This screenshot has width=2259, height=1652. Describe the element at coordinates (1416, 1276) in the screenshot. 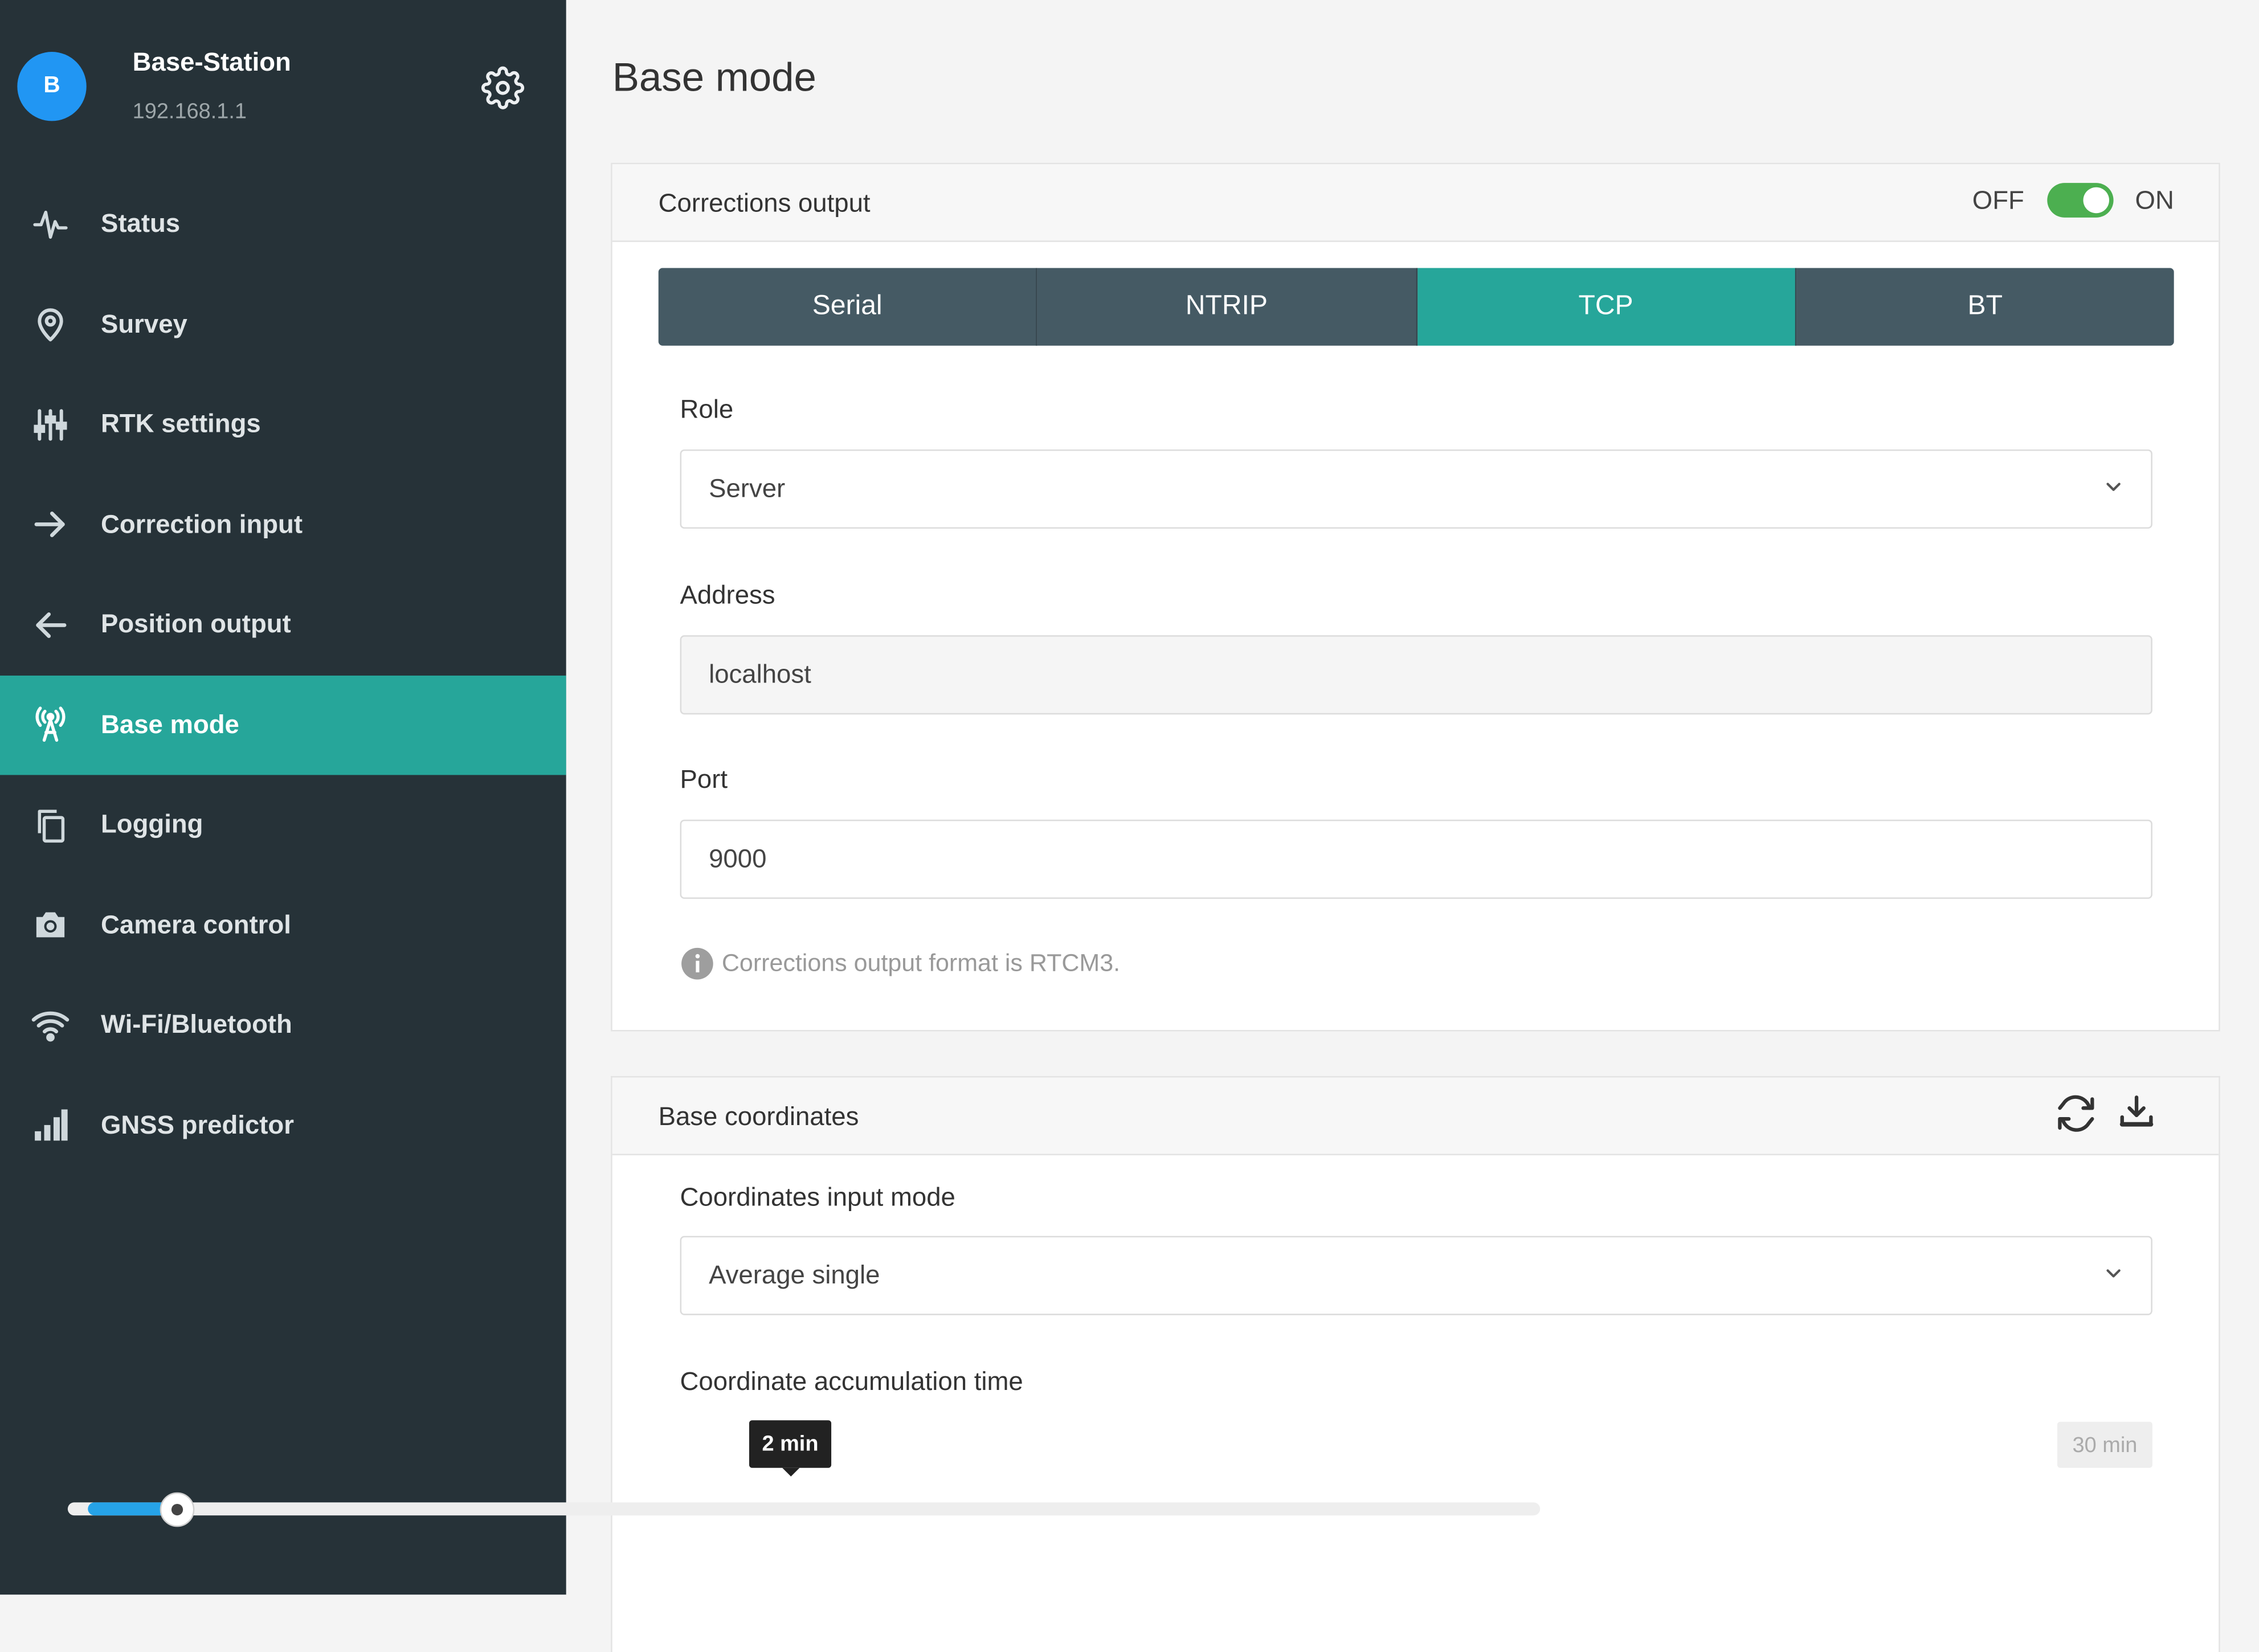

I see `coords-mode-select: Average single` at that location.